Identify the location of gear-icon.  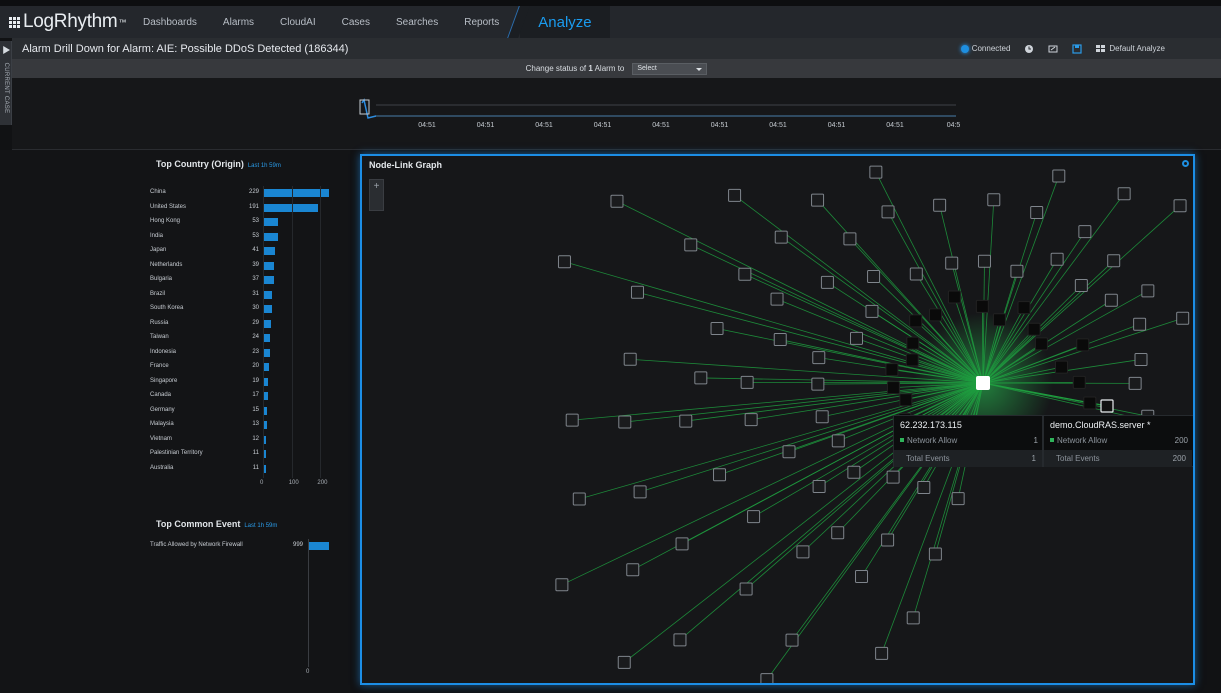
(1185, 163).